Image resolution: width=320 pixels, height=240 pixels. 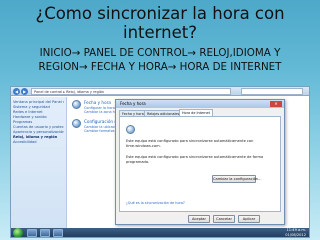 I want to click on slide-title-text: ¿Como sincronizar la hora con internet?, so click(x=160, y=23).